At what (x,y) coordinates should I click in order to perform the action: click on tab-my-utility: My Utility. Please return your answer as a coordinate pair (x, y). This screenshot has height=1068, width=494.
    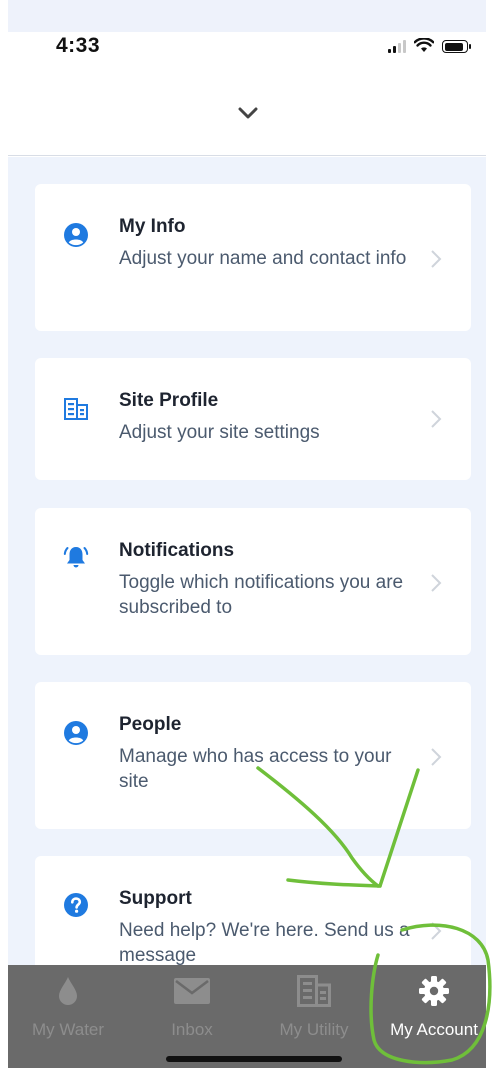
    Looking at the image, I should click on (314, 1005).